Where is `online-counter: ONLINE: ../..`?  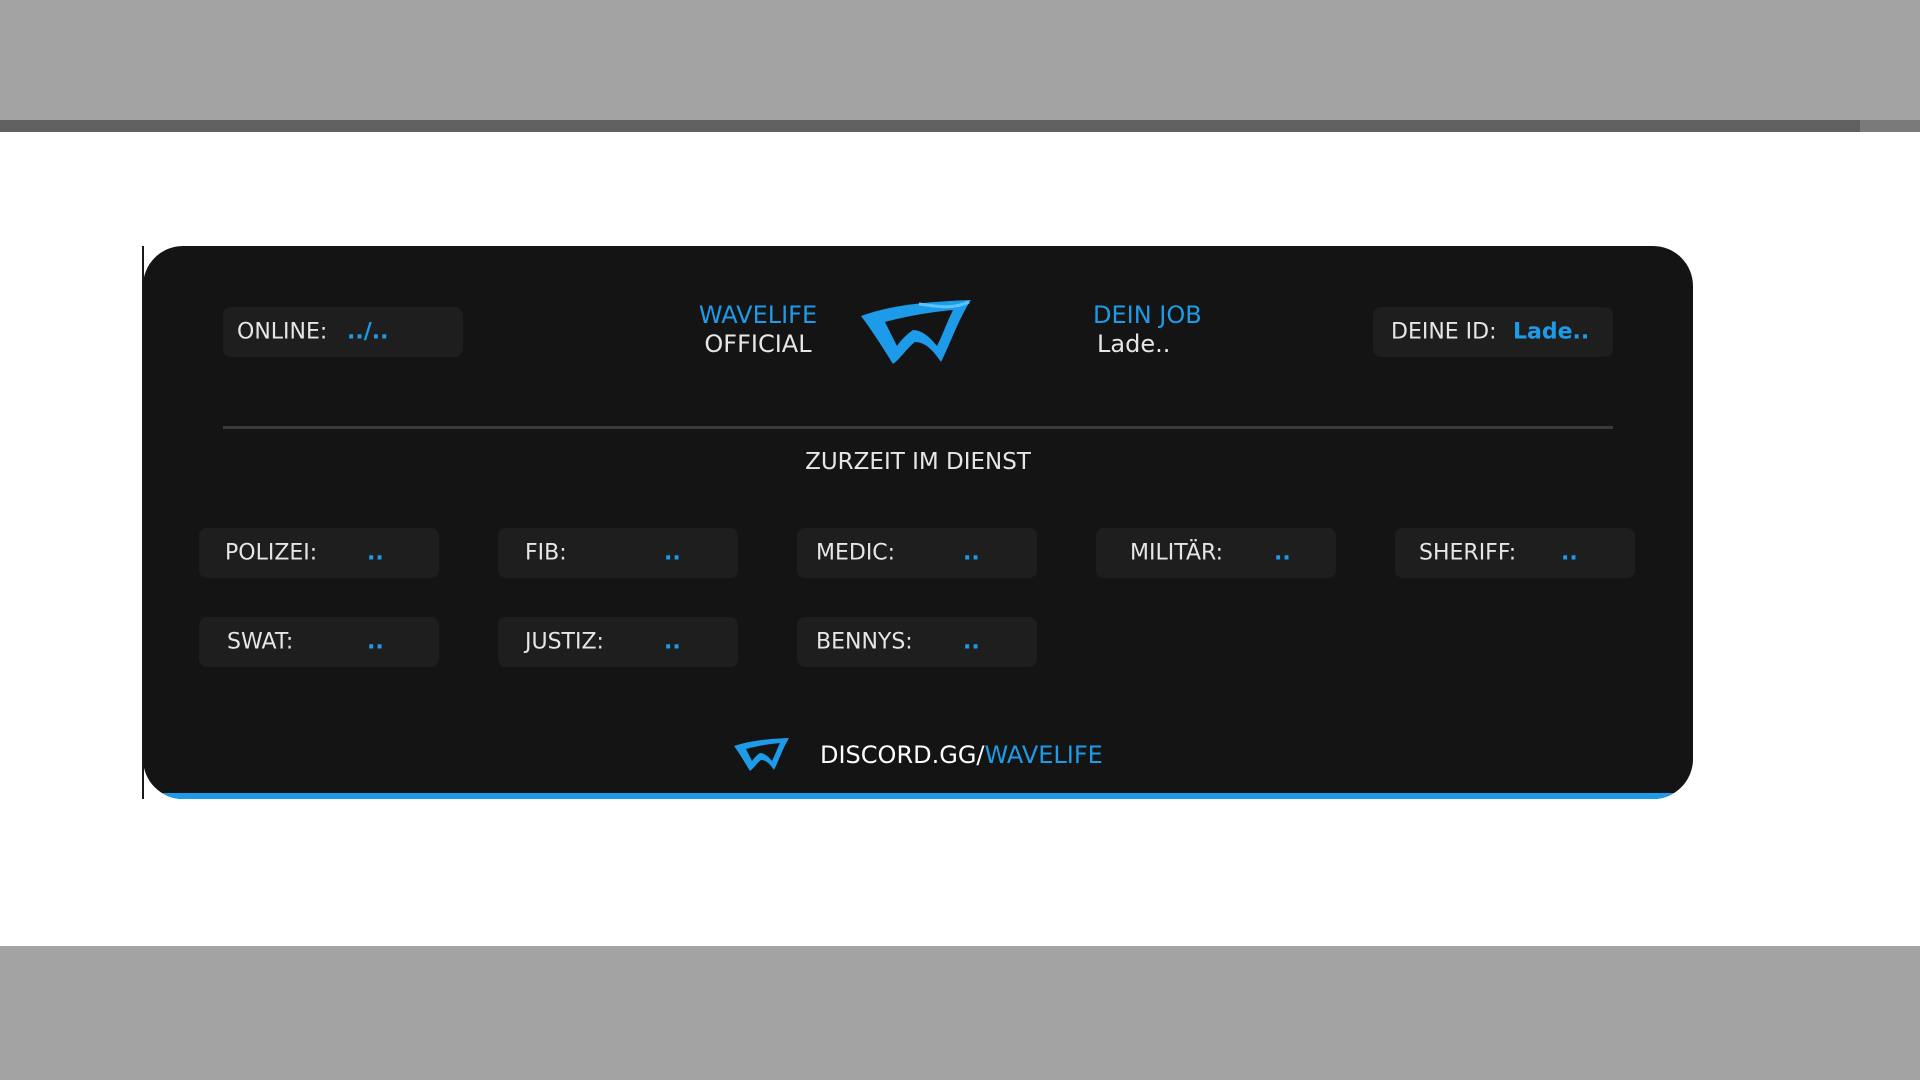 online-counter: ONLINE: ../.. is located at coordinates (343, 332).